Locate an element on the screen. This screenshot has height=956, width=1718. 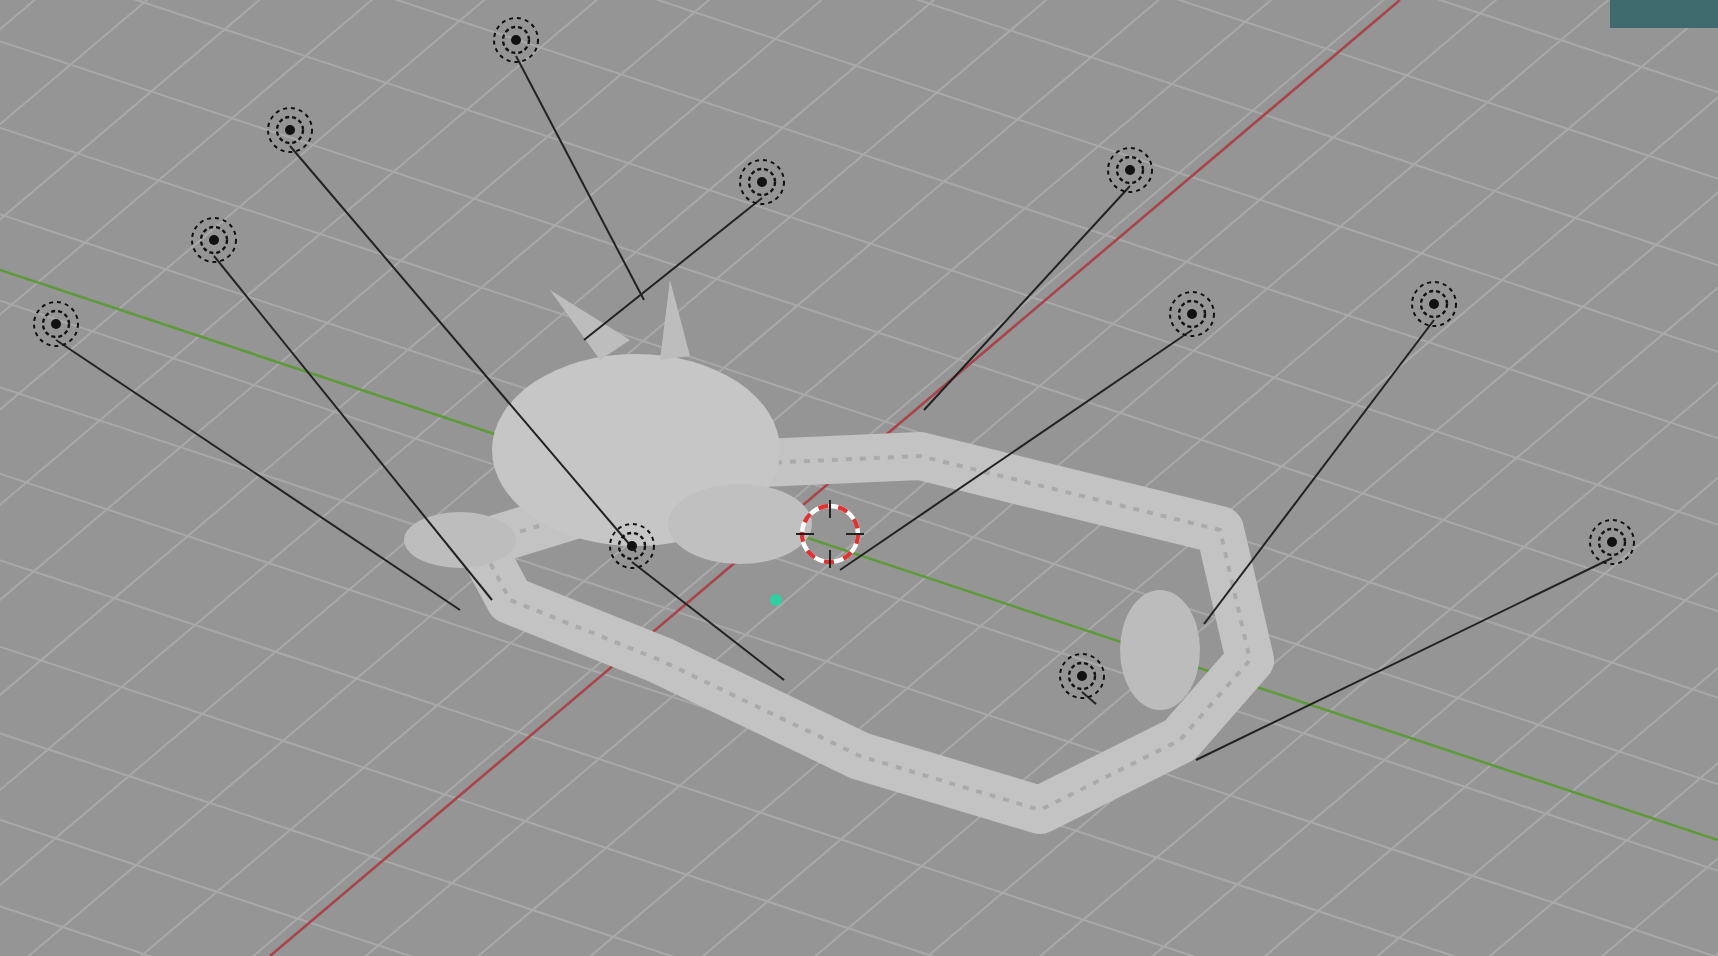
leader-line is located at coordinates (1089, 698).